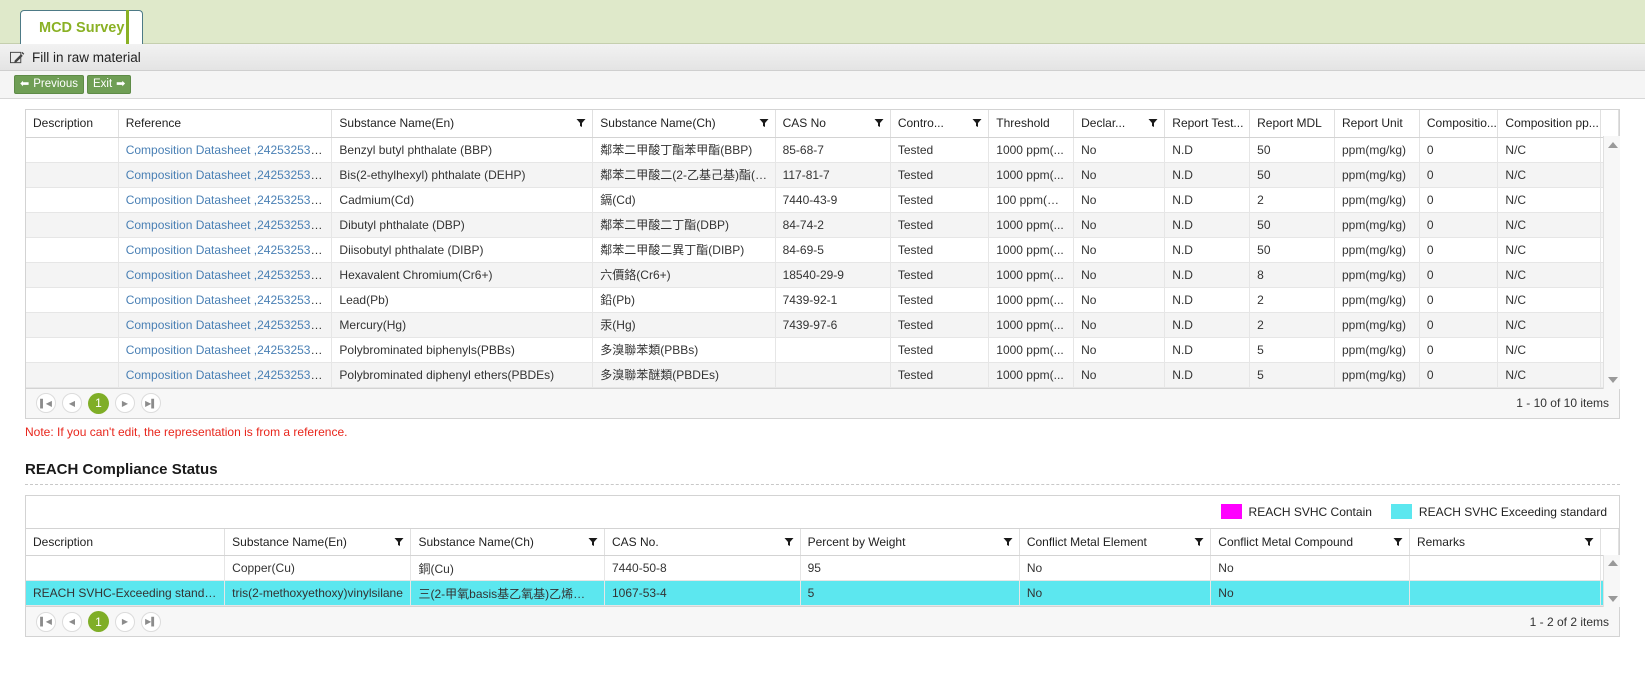 The image size is (1645, 673). Describe the element at coordinates (462, 175) in the screenshot. I see `materials-cell-2: Bis(2-ethylhexyl) phthalate (DEHP)` at that location.